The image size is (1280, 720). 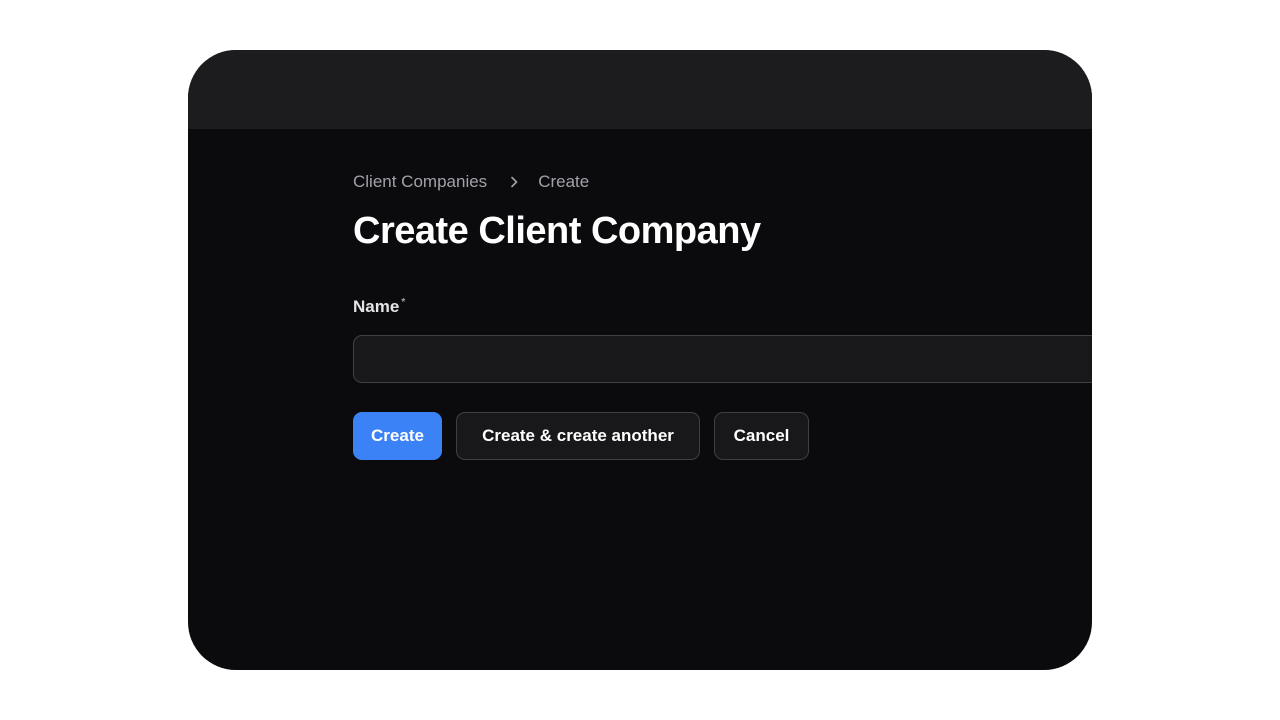 I want to click on form-actions: Create Create & create another Cancel, so click(x=722, y=436).